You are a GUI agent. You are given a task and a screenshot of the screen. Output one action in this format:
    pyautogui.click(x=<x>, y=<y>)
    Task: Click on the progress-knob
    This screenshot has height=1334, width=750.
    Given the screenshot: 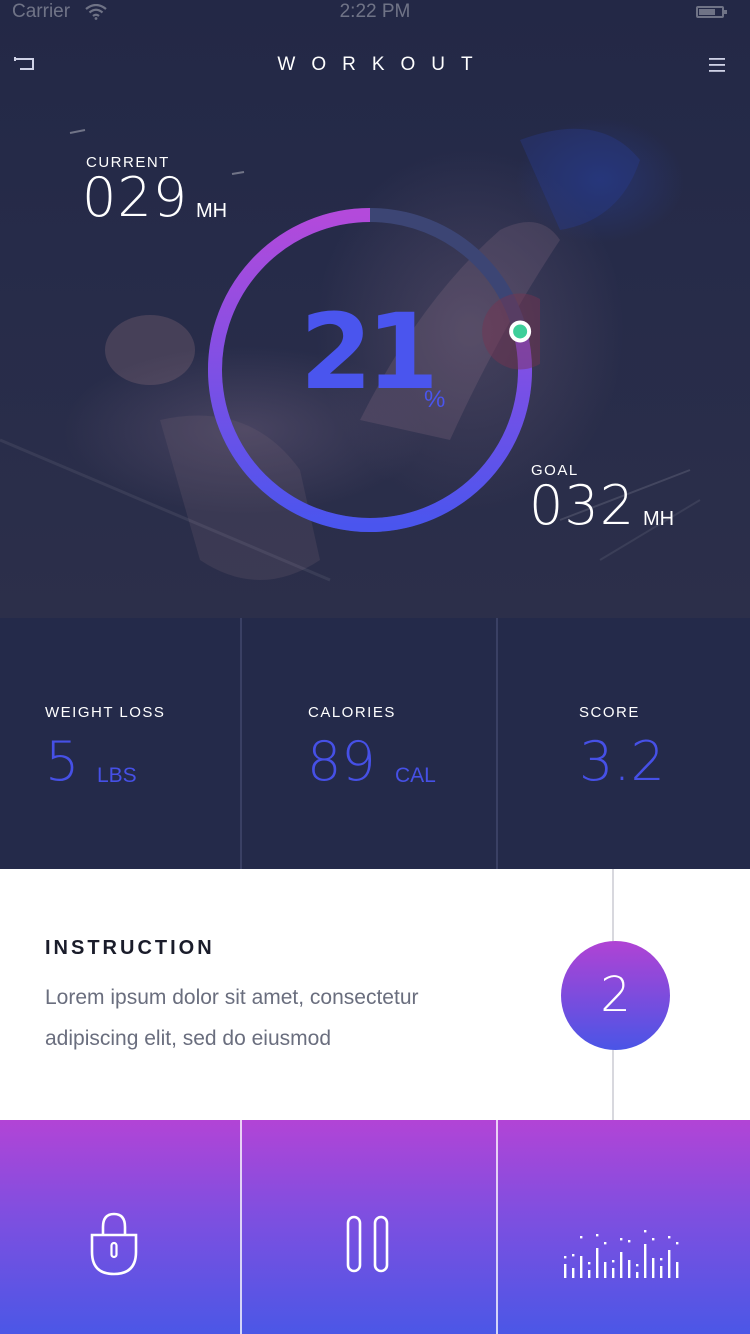 What is the action you would take?
    pyautogui.click(x=520, y=331)
    